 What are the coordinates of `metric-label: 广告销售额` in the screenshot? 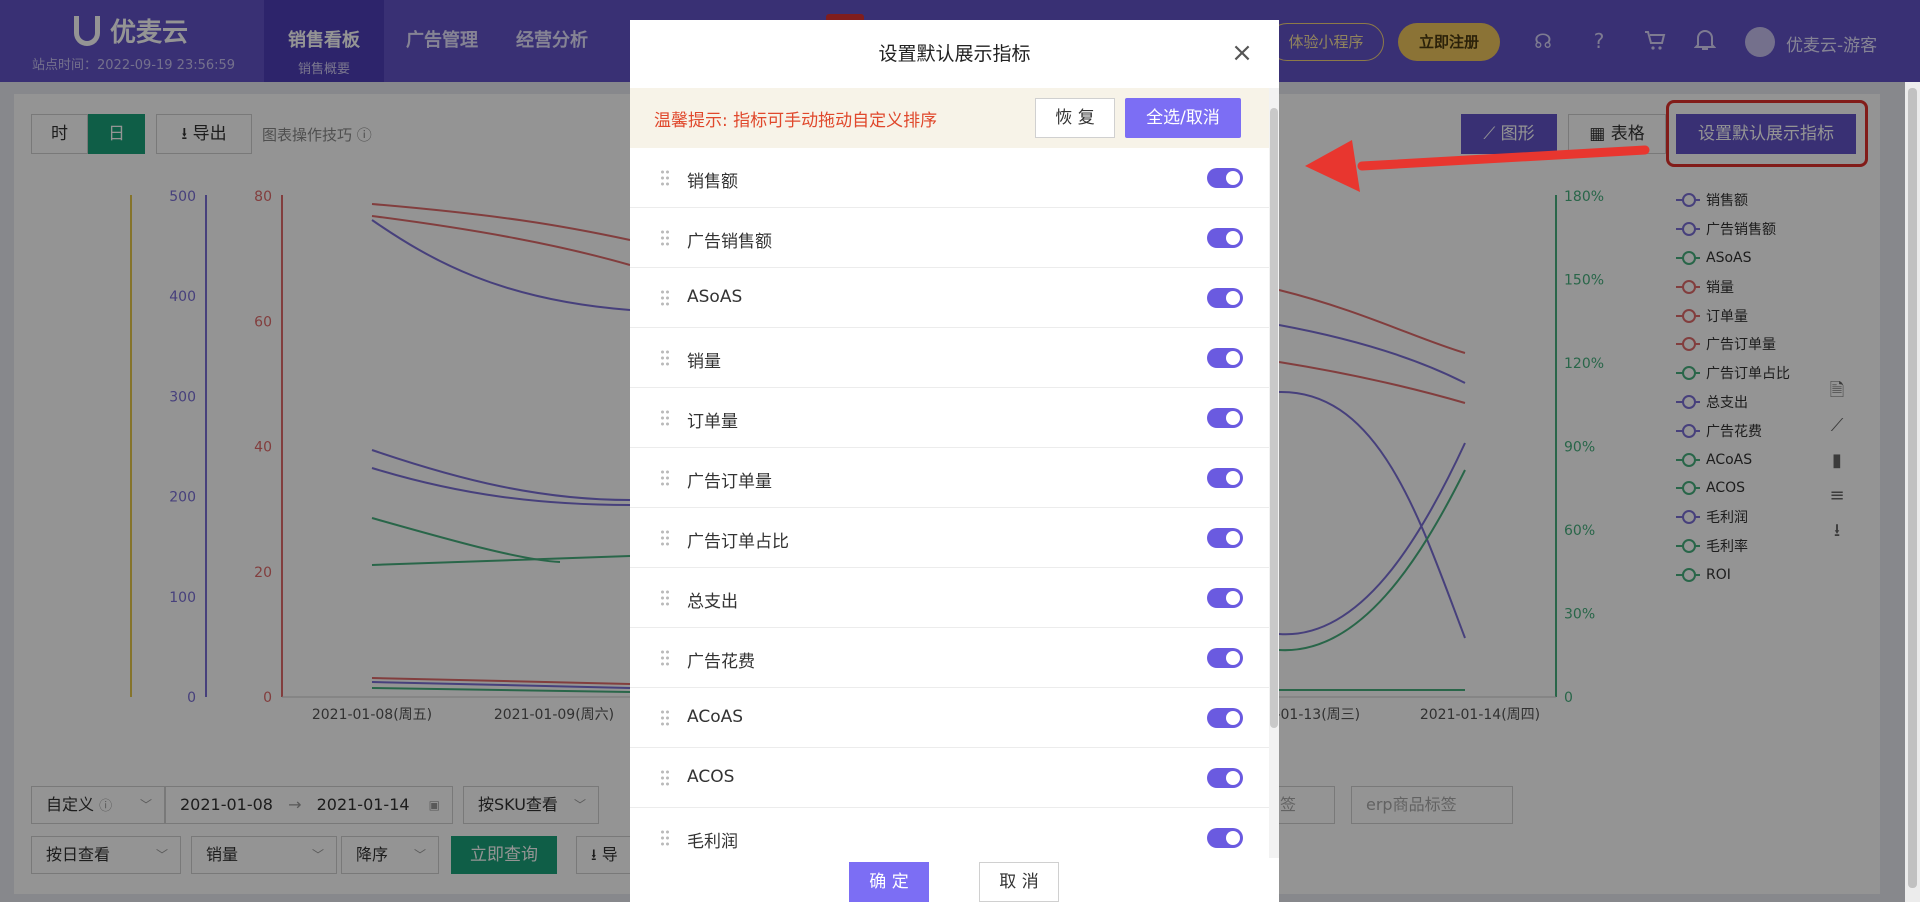 It's located at (729, 242).